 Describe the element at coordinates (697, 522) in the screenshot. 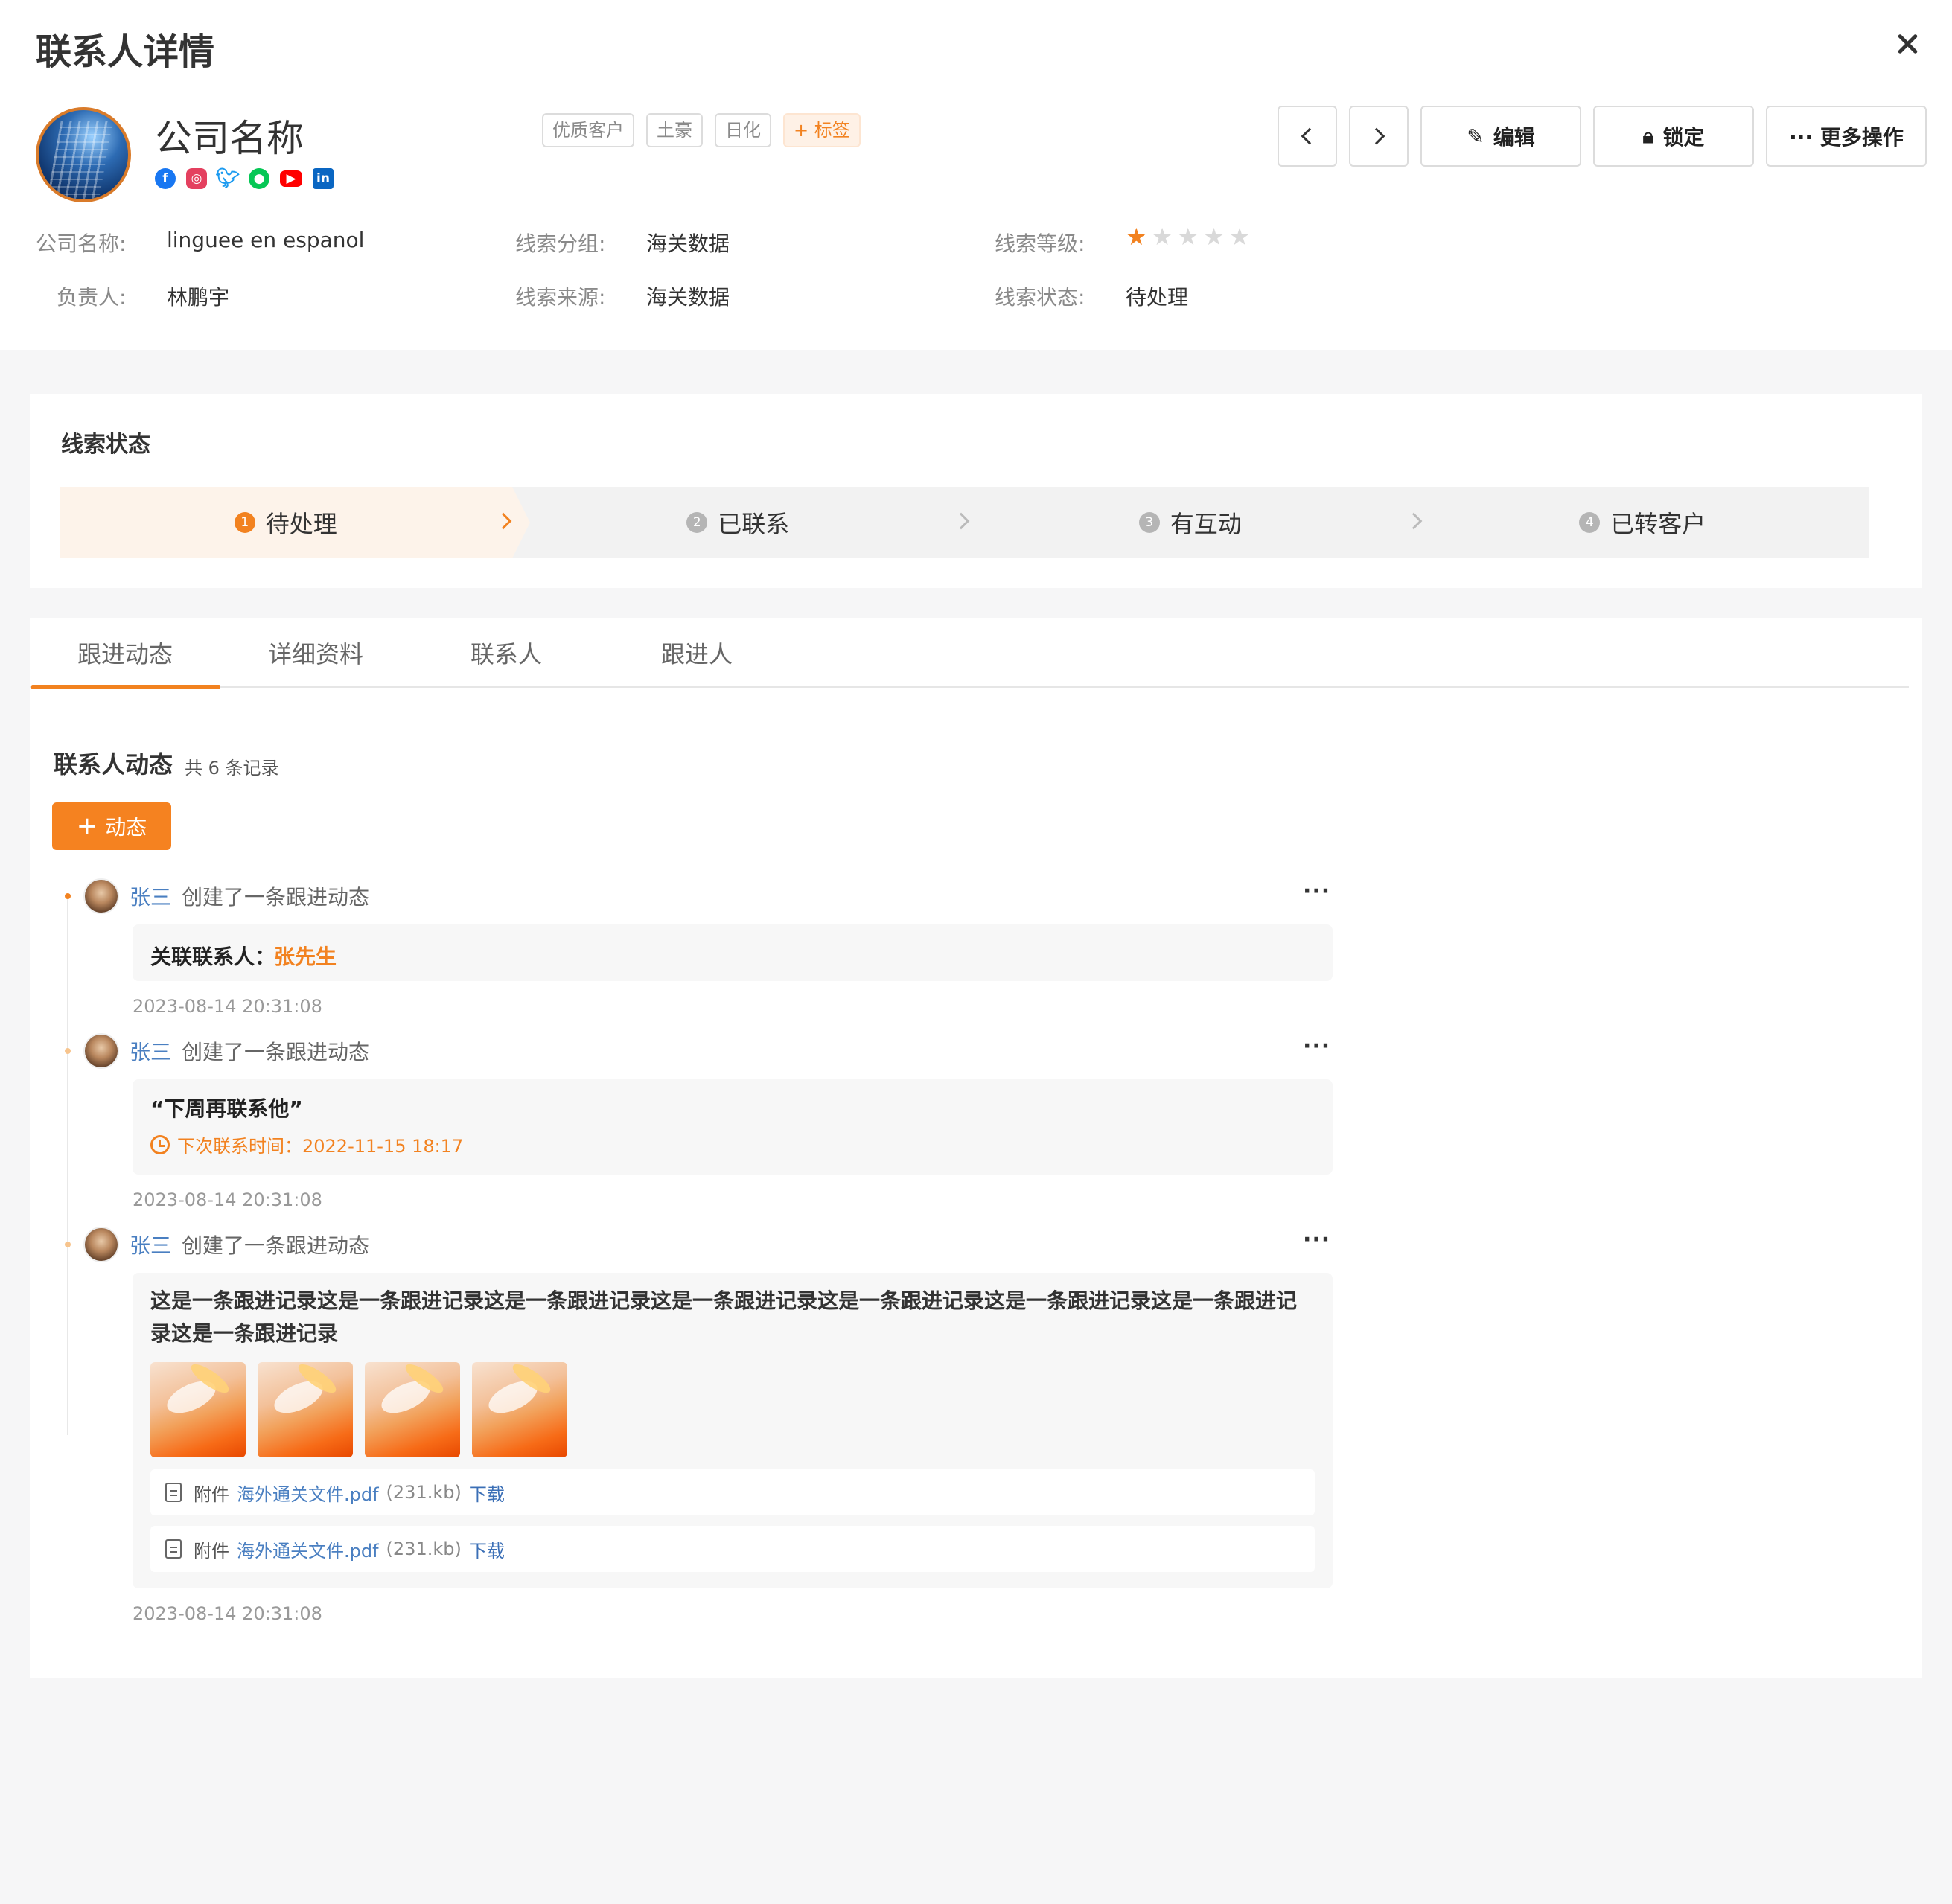

I see `step-number: 2` at that location.